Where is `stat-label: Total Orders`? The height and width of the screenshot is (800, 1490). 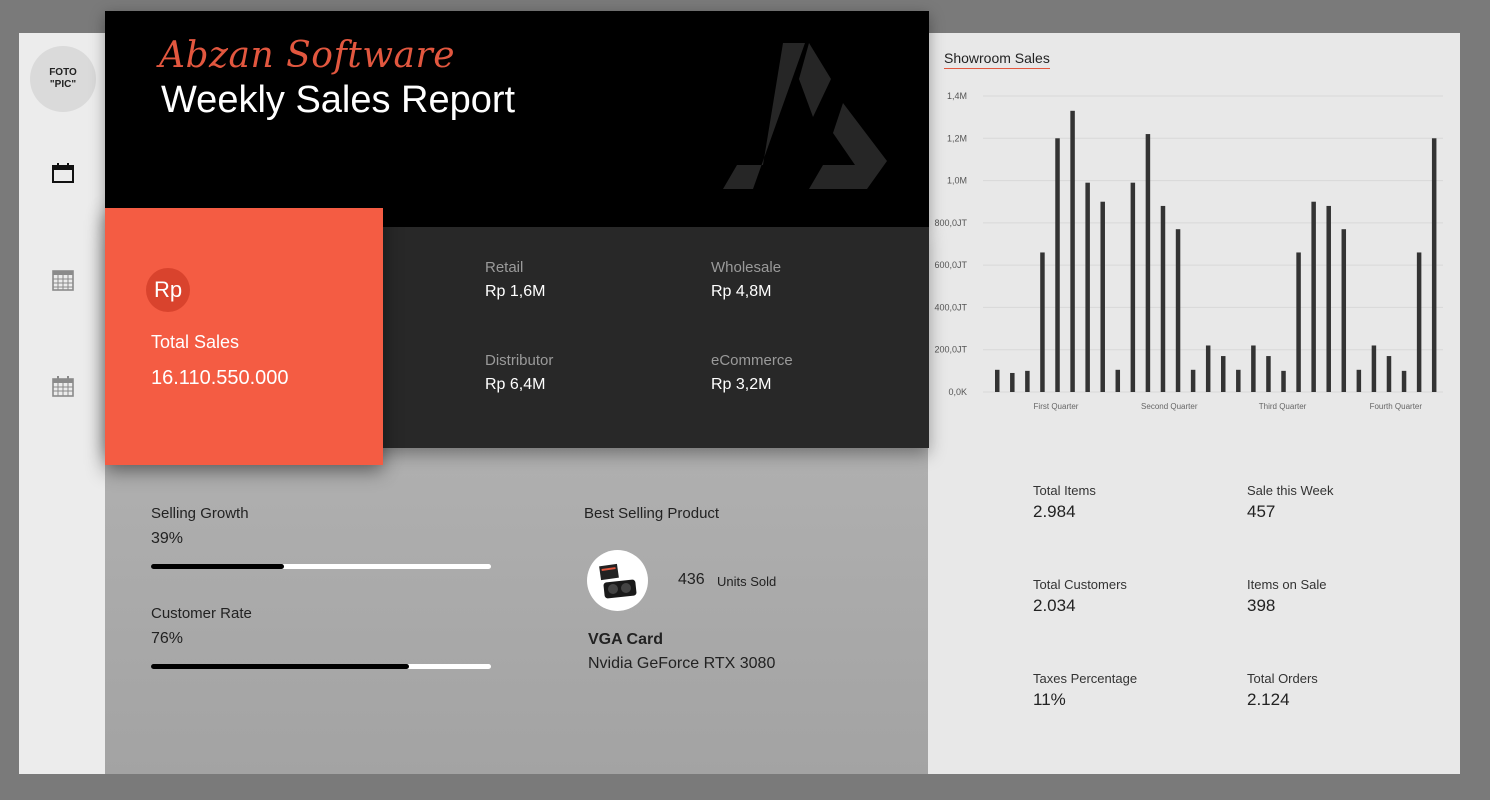
stat-label: Total Orders is located at coordinates (1282, 678).